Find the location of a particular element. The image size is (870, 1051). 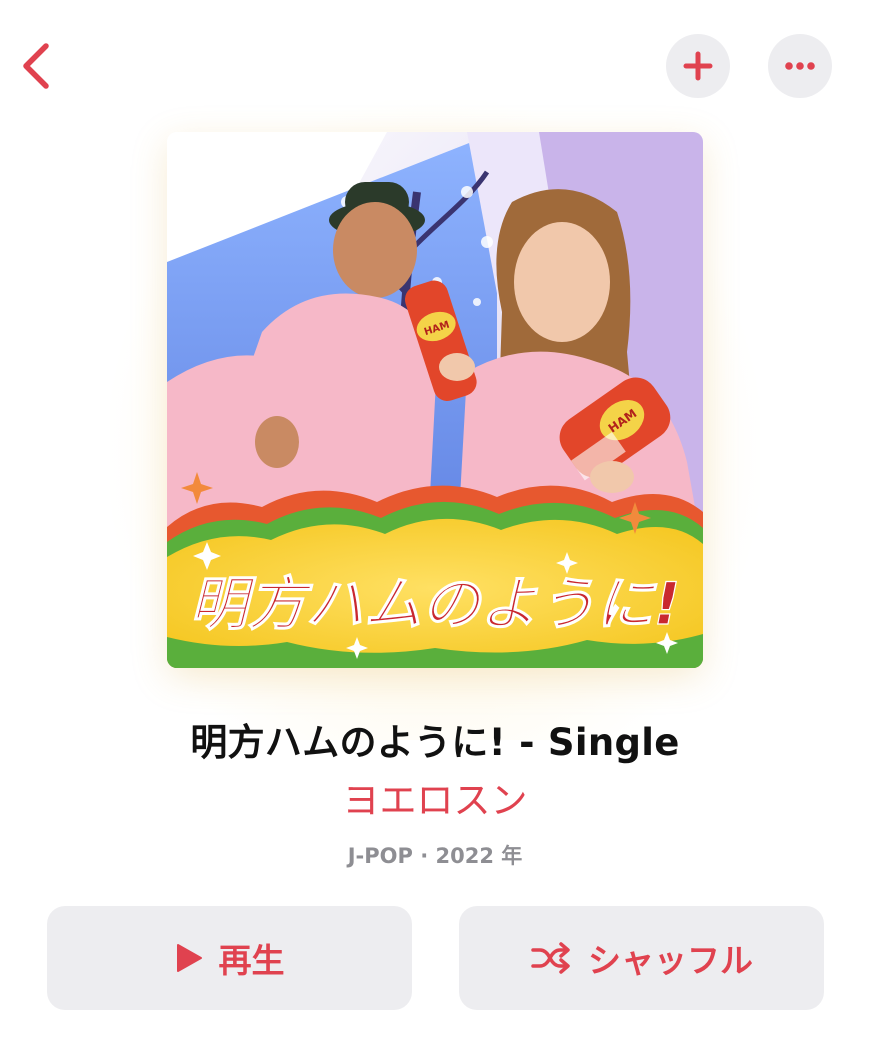

add-to-library-button is located at coordinates (698, 66).